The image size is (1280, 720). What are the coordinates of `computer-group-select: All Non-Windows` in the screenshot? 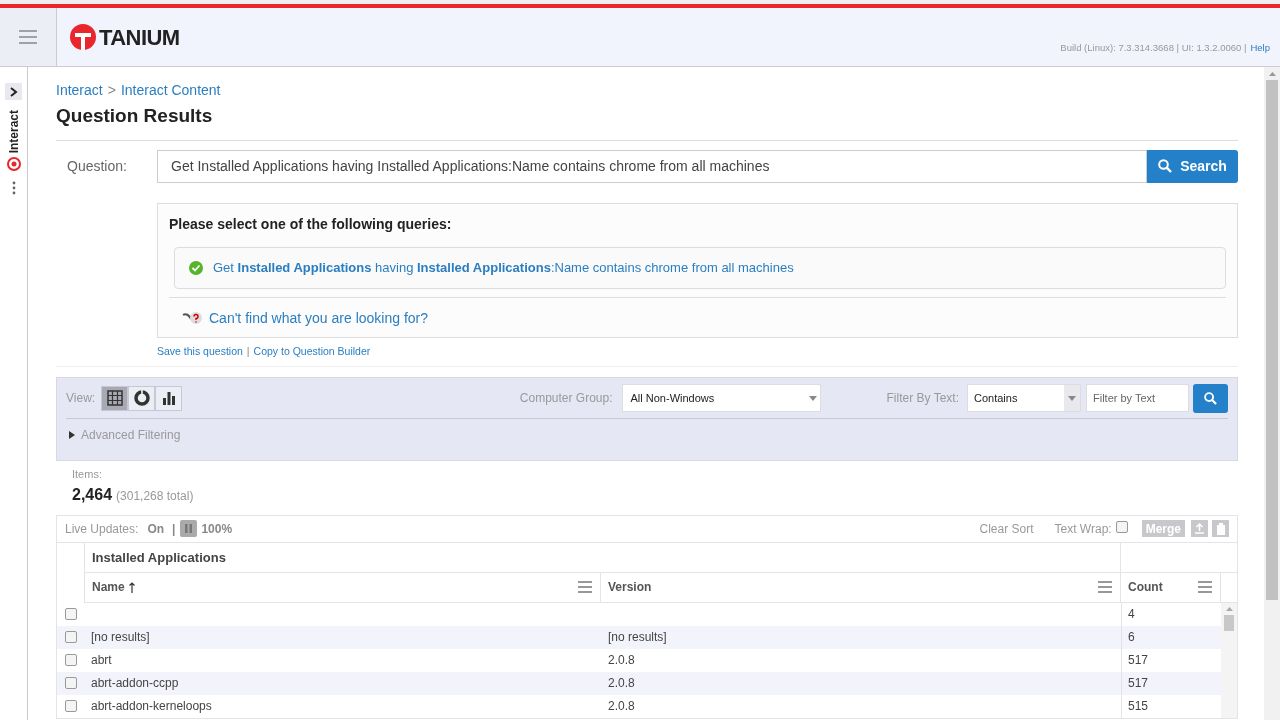 It's located at (721, 398).